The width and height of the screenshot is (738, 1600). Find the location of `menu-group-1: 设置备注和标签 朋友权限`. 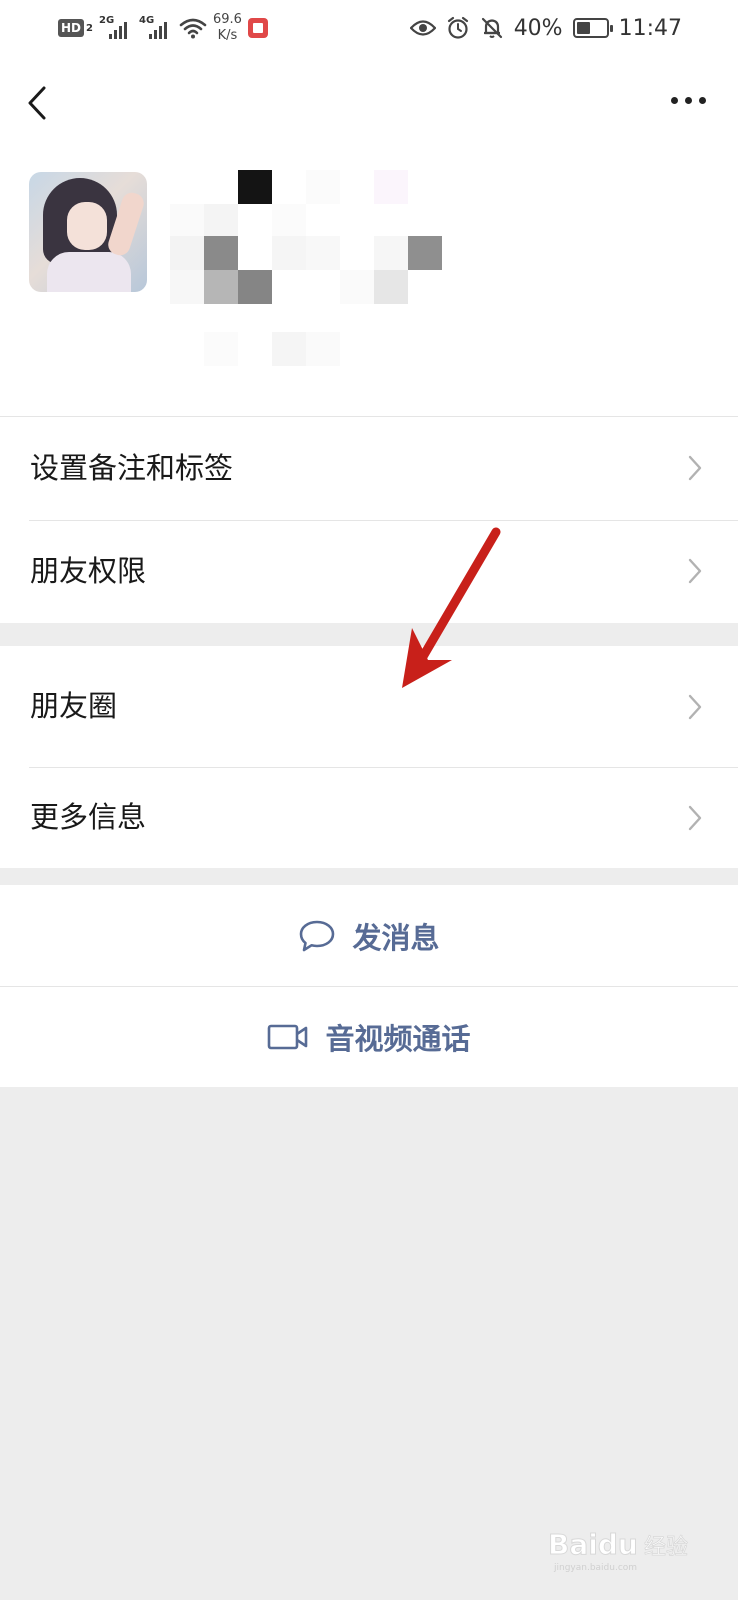

menu-group-1: 设置备注和标签 朋友权限 is located at coordinates (369, 519).